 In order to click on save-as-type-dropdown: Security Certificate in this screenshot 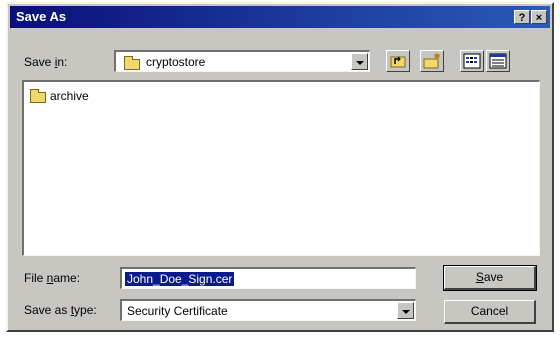, I will do `click(268, 310)`.